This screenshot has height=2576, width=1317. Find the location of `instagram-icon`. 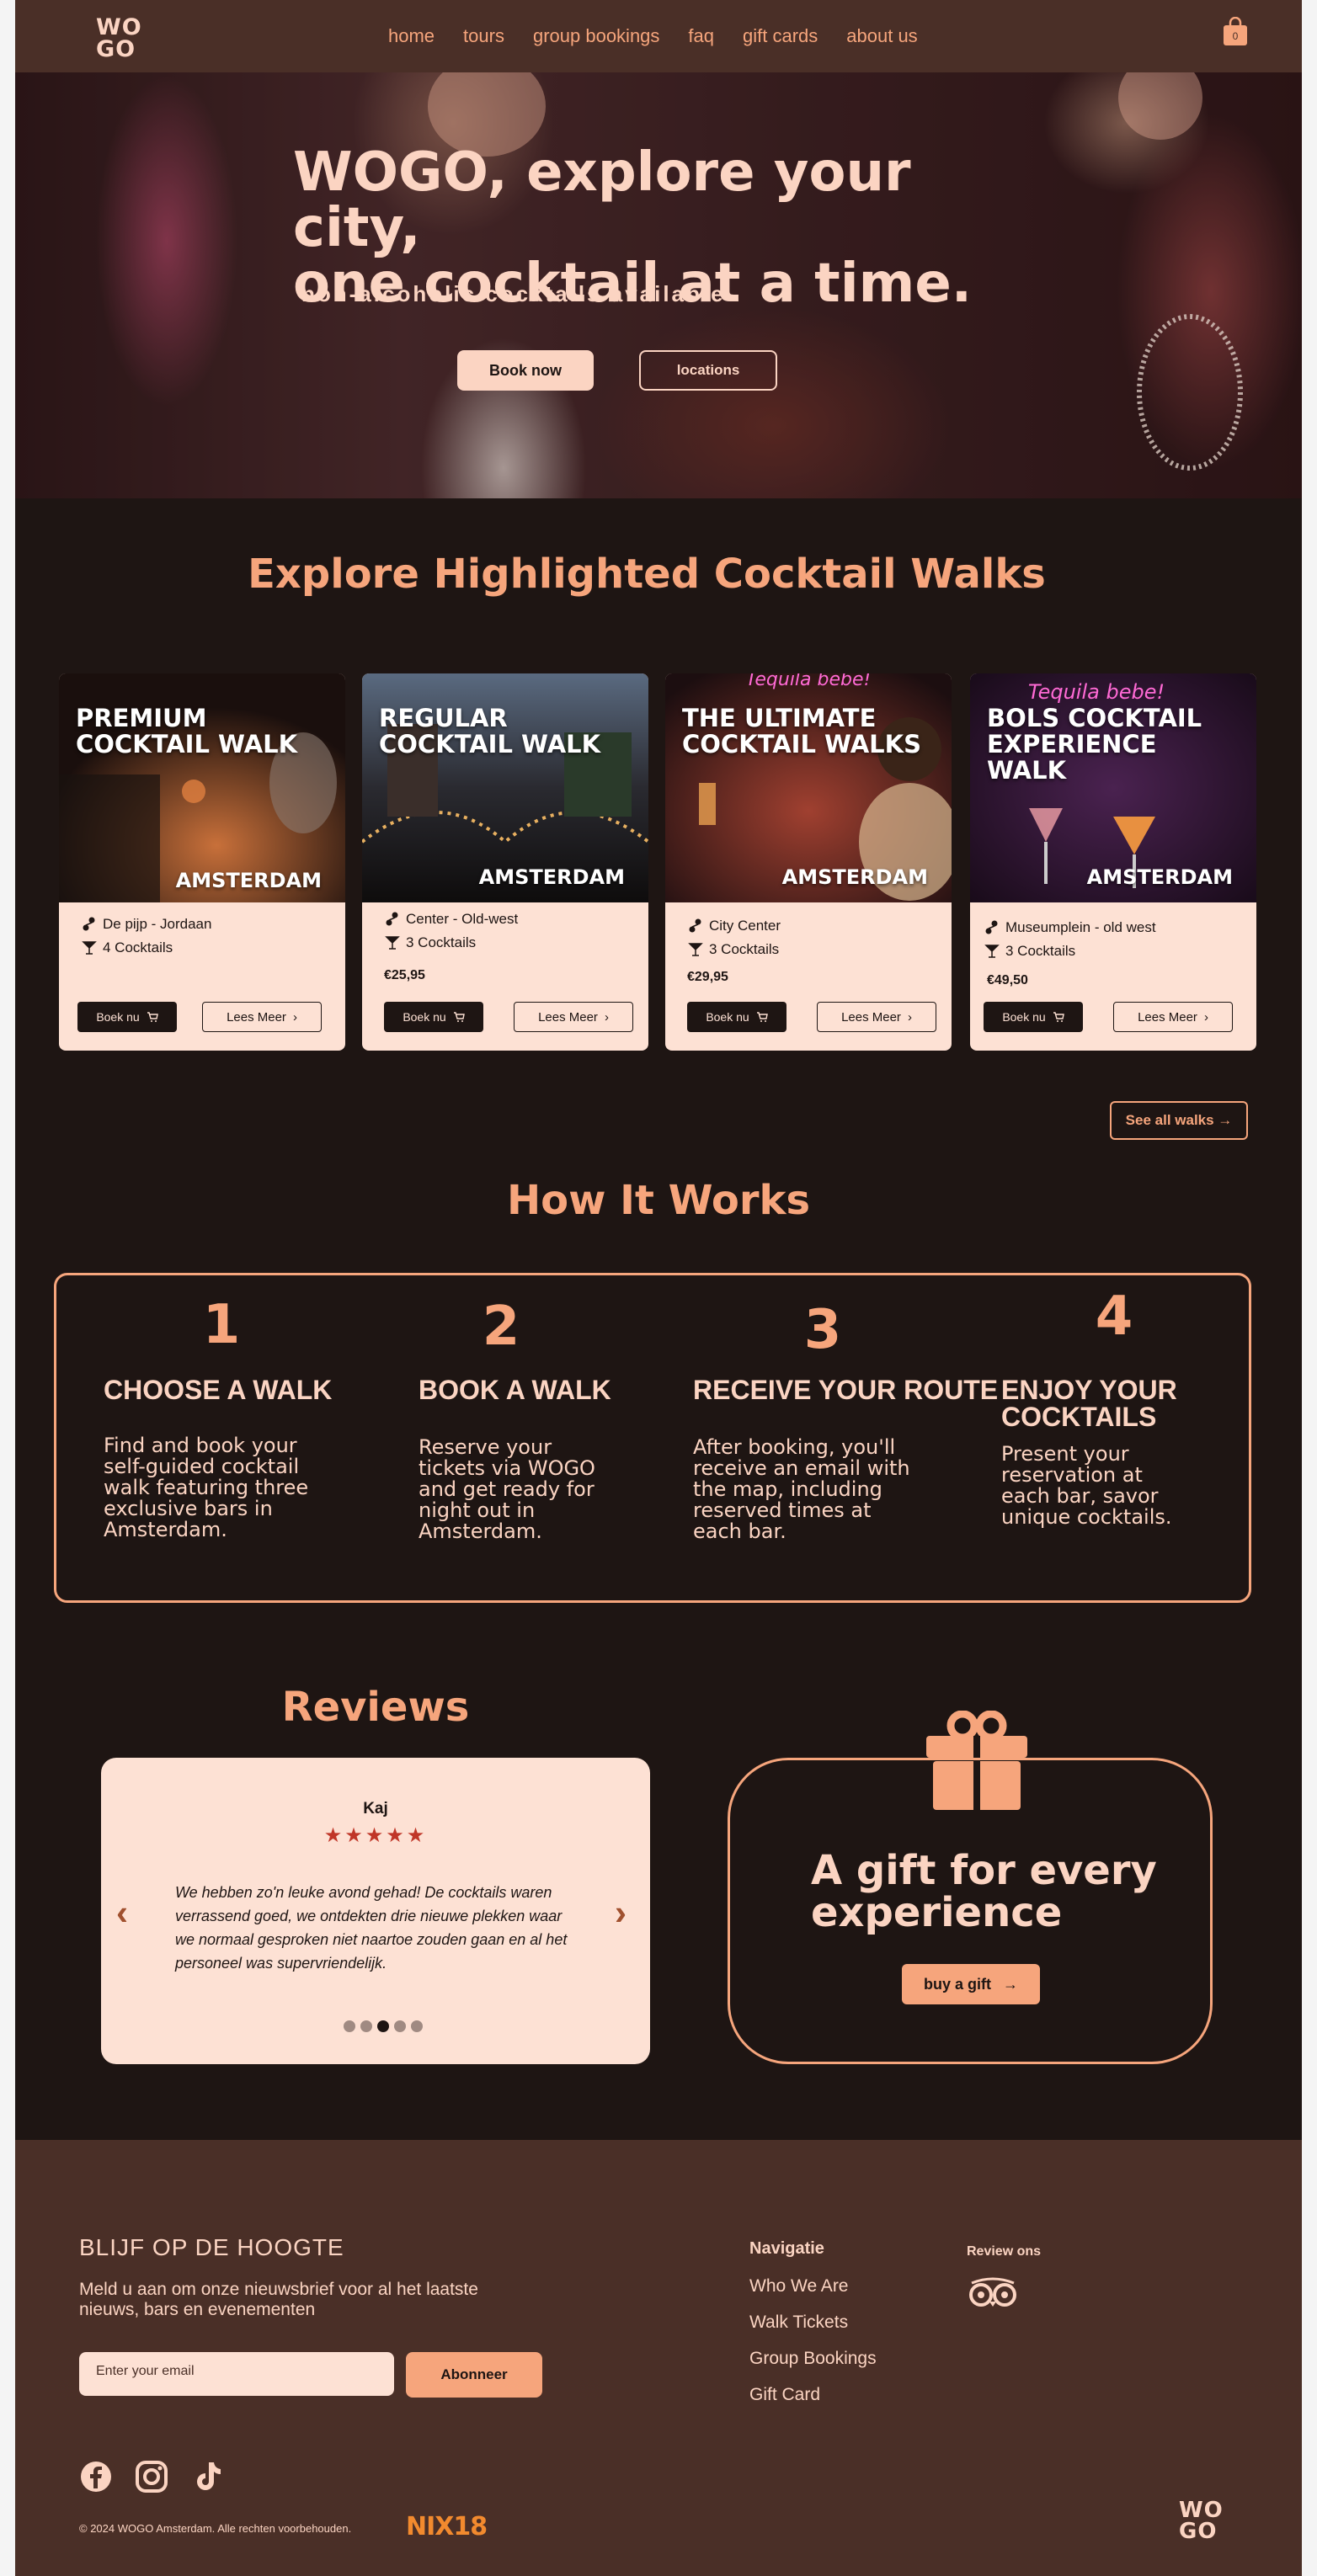

instagram-icon is located at coordinates (152, 2477).